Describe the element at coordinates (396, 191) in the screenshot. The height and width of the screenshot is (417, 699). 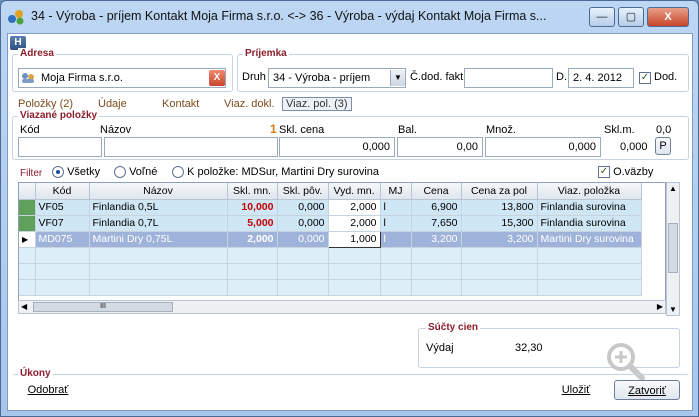
I see `col-mj: MJ` at that location.